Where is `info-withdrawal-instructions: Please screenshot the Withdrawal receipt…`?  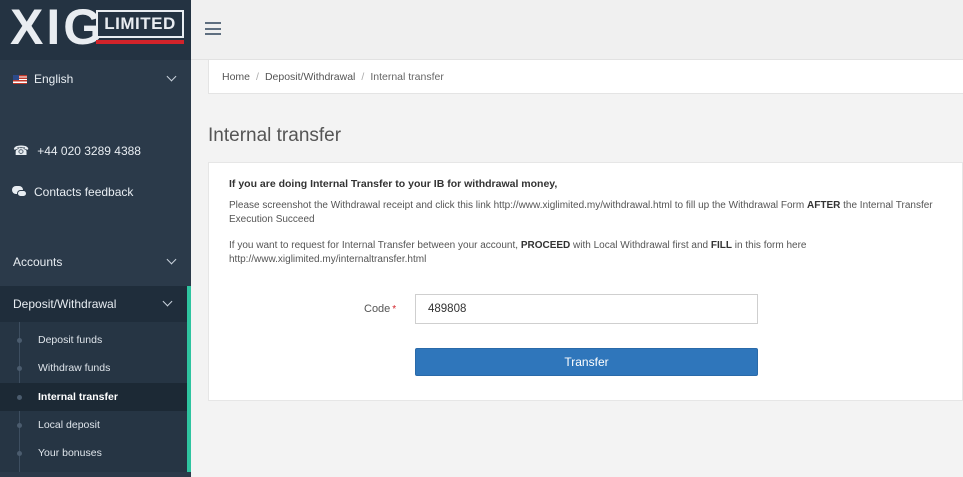 info-withdrawal-instructions: Please screenshot the Withdrawal receipt… is located at coordinates (589, 213).